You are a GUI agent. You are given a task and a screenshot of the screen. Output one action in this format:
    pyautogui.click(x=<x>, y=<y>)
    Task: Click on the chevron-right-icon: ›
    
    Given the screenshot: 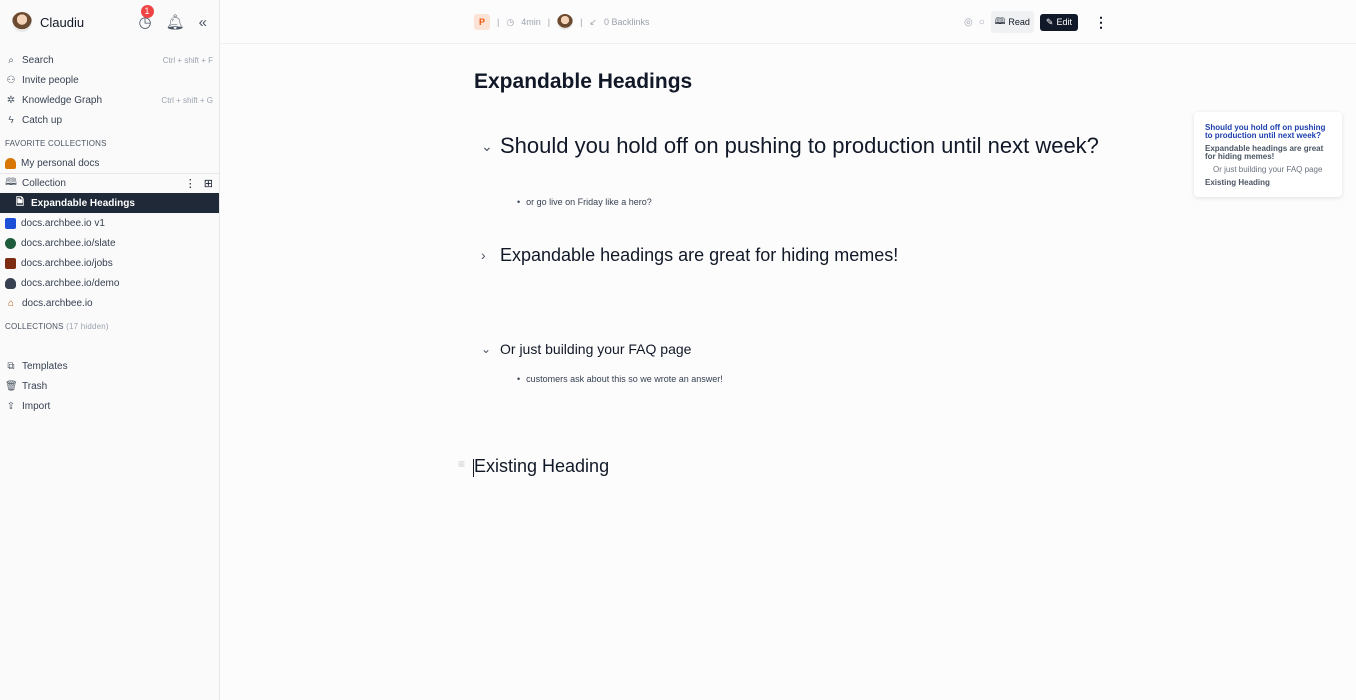 What is the action you would take?
    pyautogui.click(x=490, y=255)
    